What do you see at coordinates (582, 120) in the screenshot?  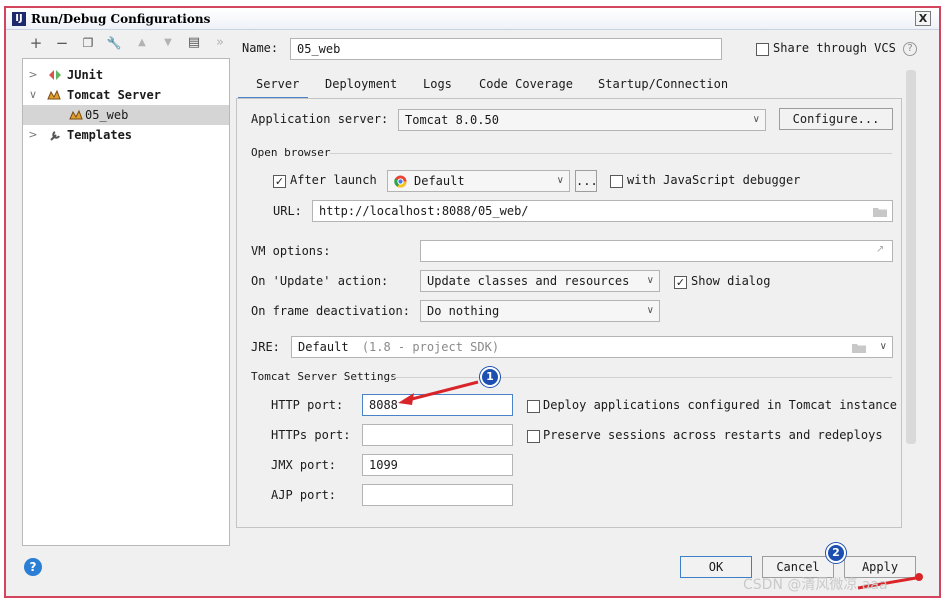 I see `app-server-select: Tomcat 8.0.50 ∨` at bounding box center [582, 120].